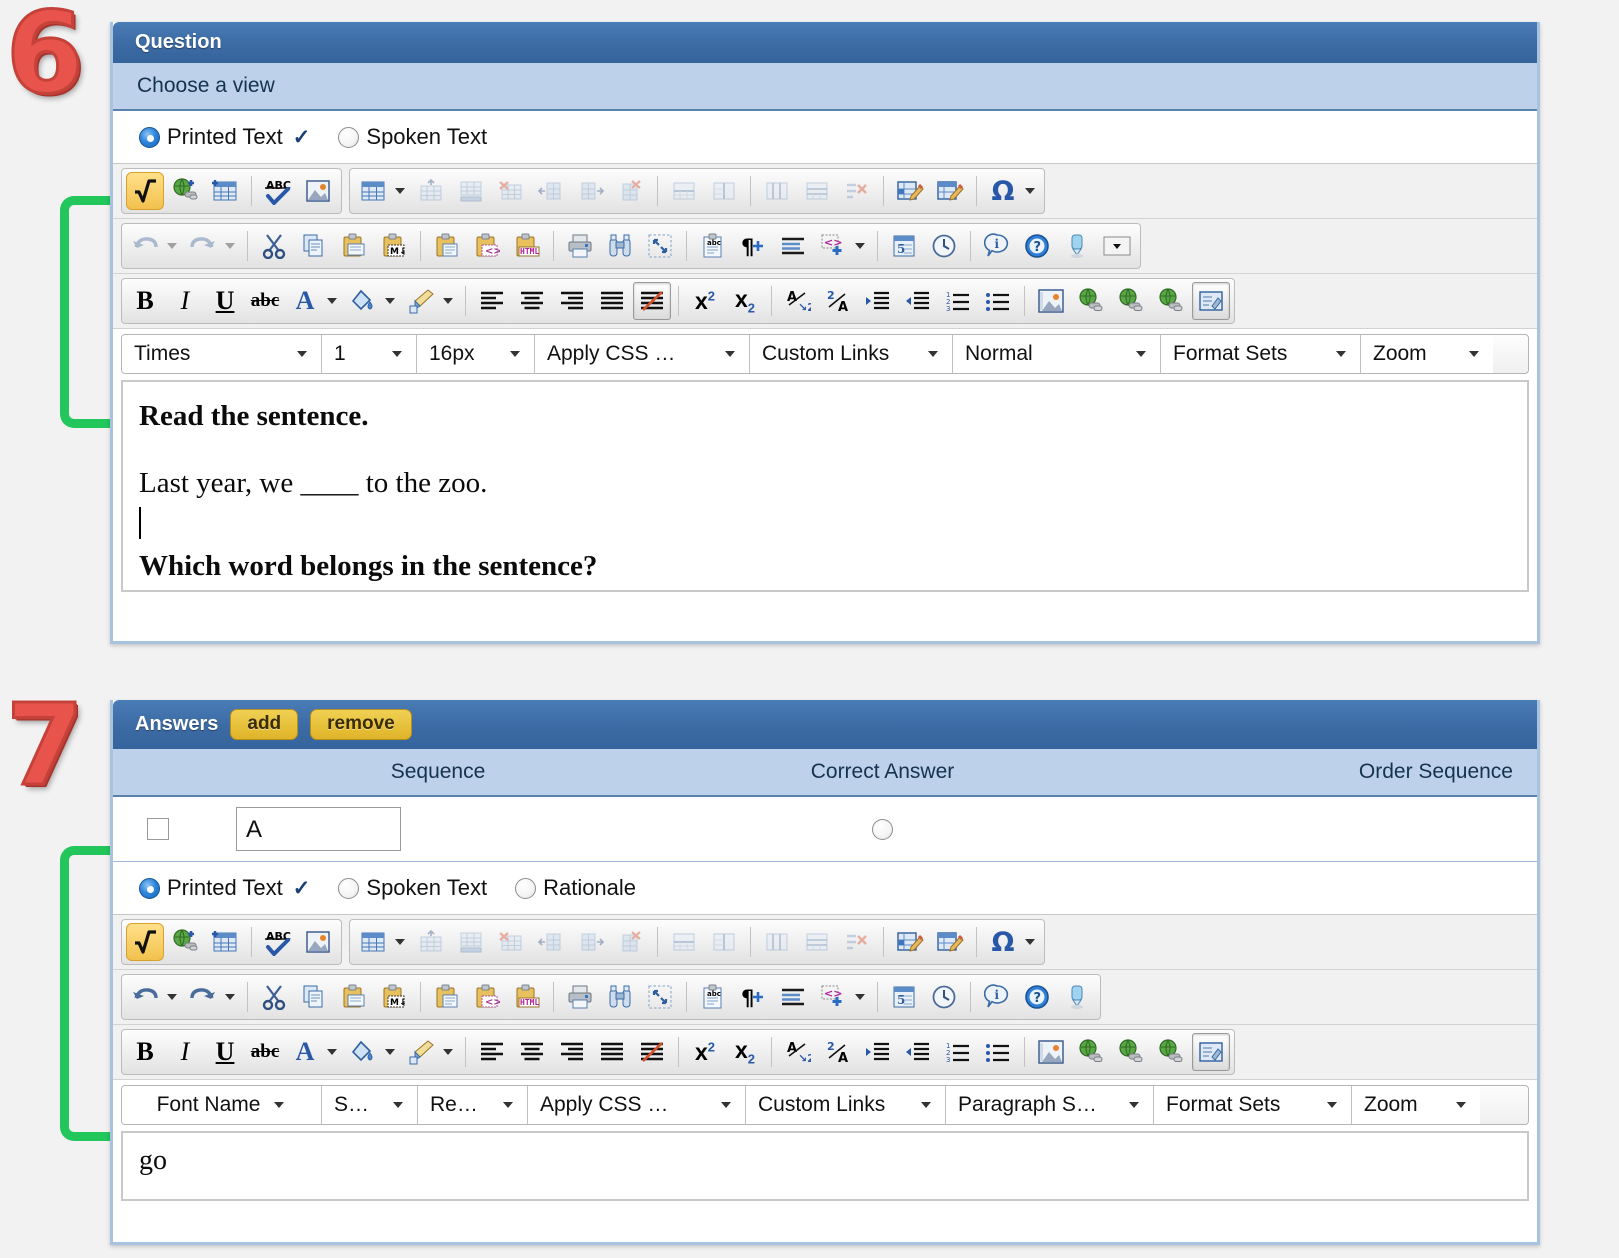 The height and width of the screenshot is (1258, 1619). Describe the element at coordinates (846, 1105) in the screenshot. I see `answer-custom-links-select: Custom Links` at that location.